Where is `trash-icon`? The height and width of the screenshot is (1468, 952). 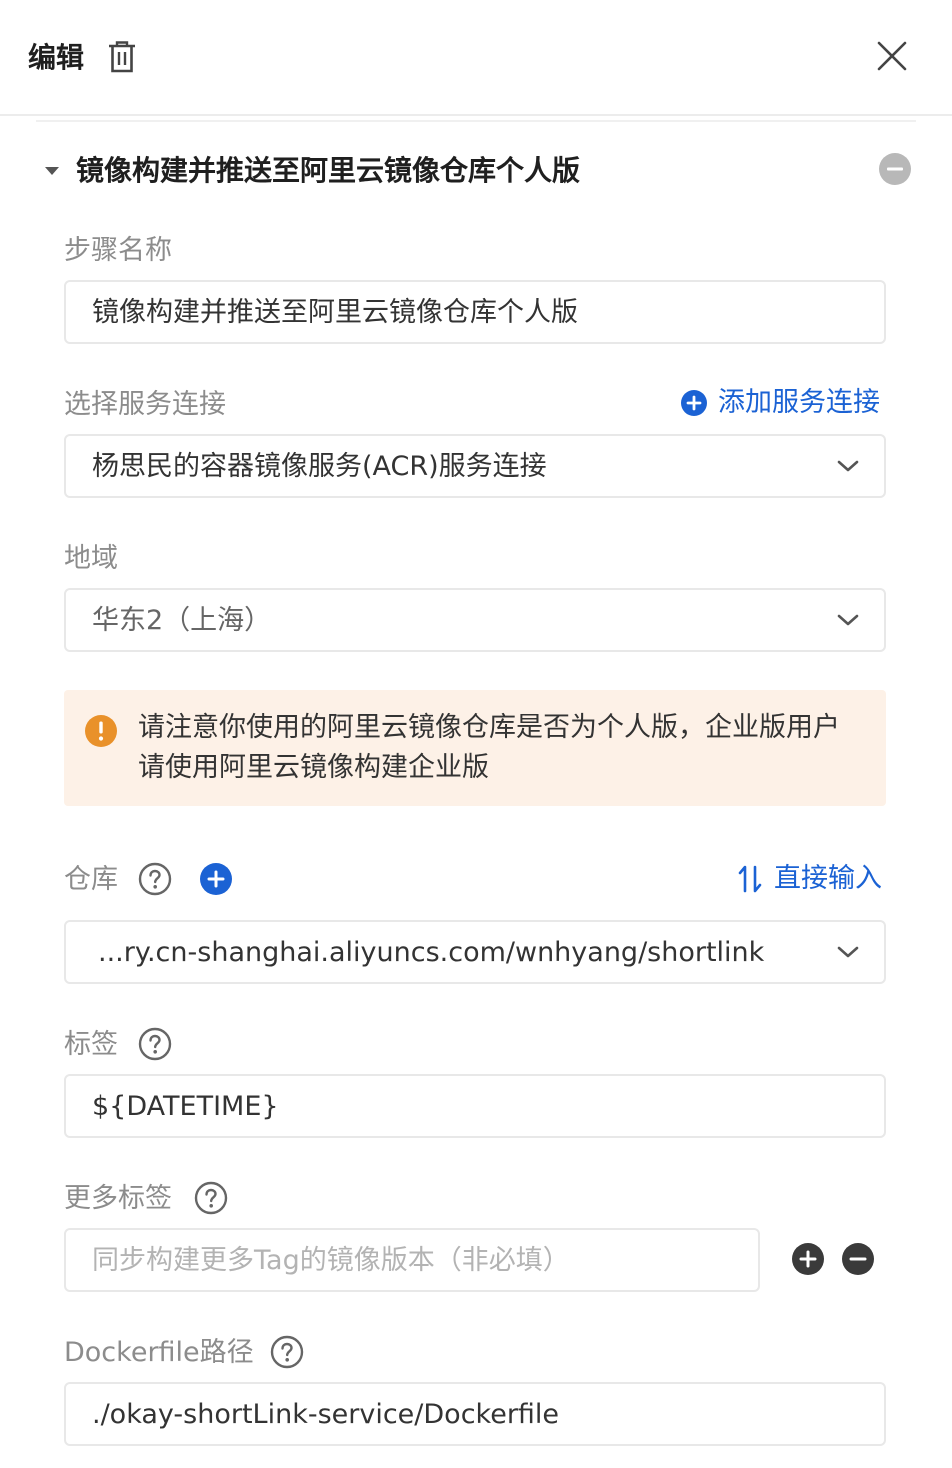
trash-icon is located at coordinates (122, 57).